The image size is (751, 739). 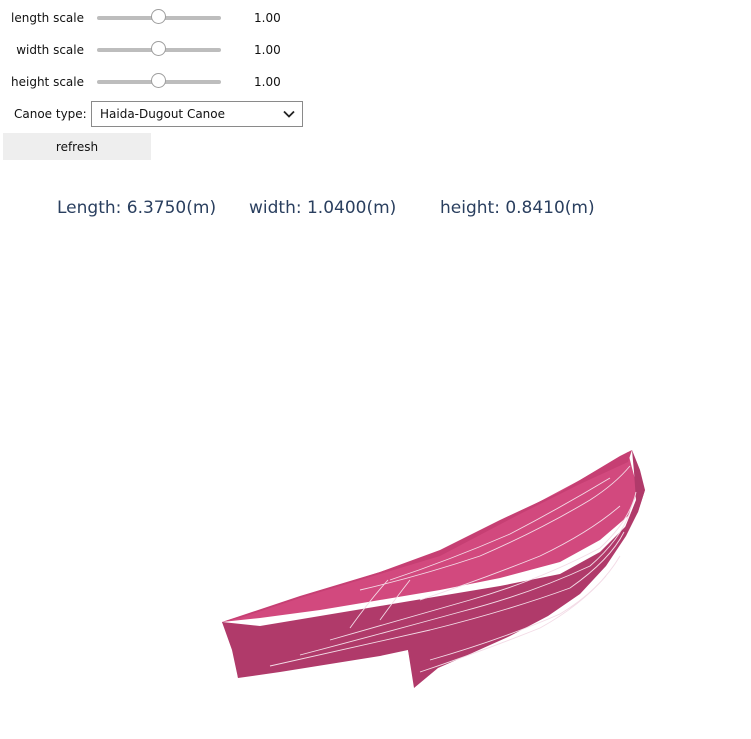 I want to click on width-scale-slider, so click(x=159, y=50).